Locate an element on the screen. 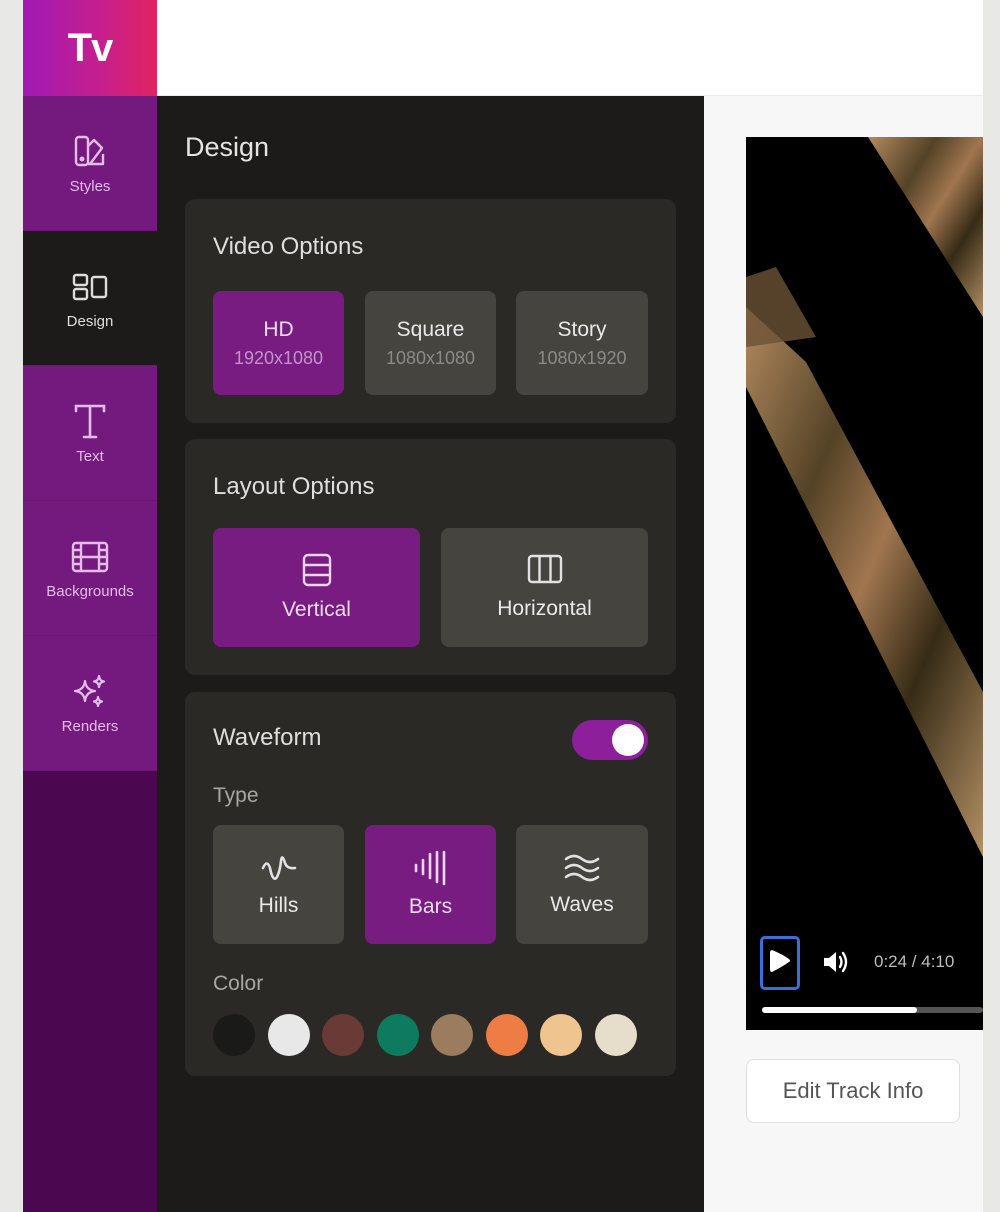 Image resolution: width=1000 pixels, height=1212 pixels. video-option-hd: HD 1920x1080 is located at coordinates (278, 343).